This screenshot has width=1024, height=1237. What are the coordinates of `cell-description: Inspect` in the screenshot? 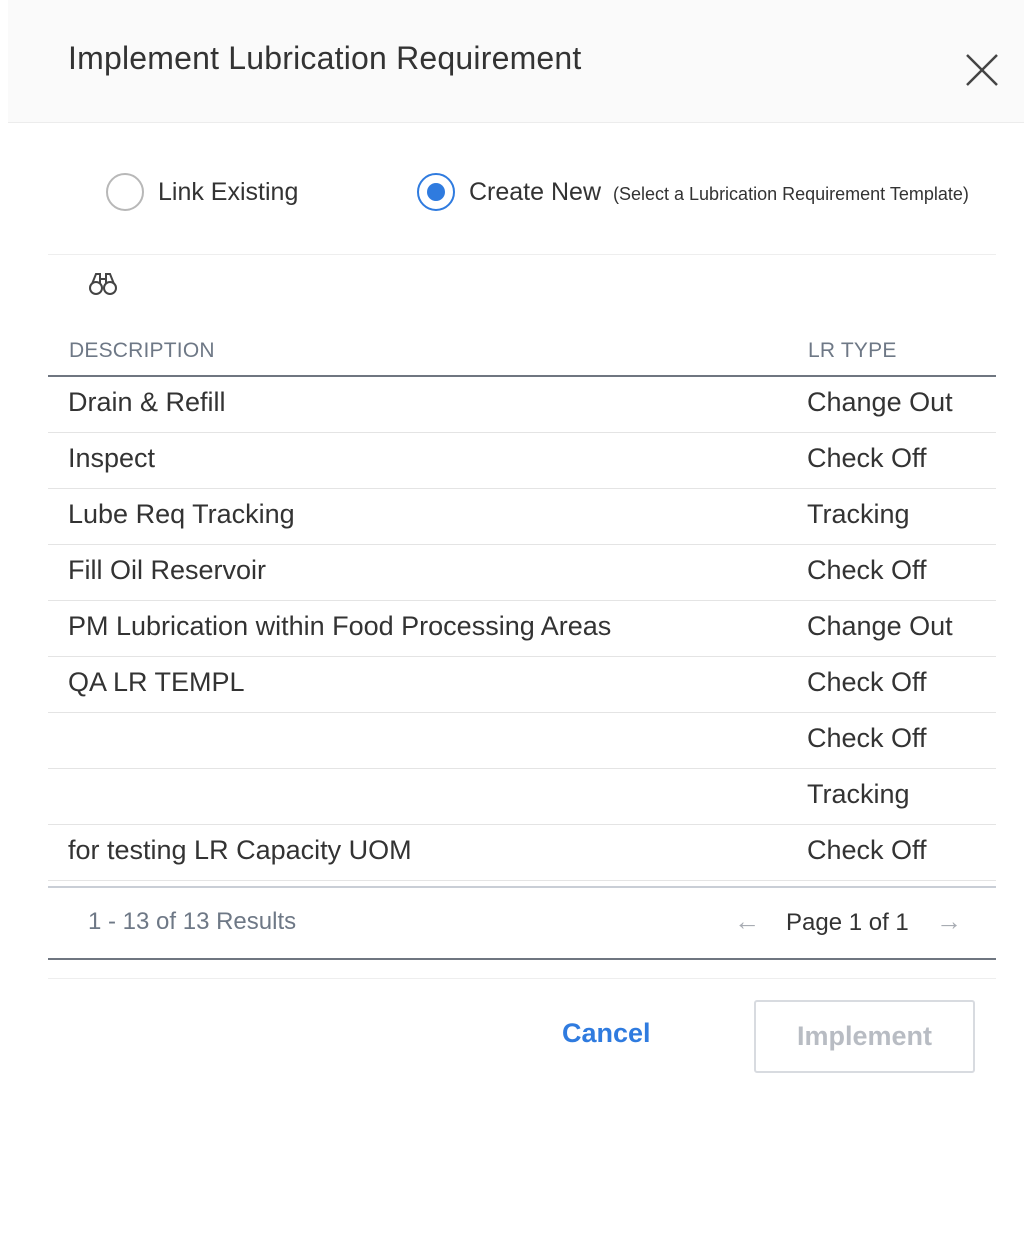 It's located at (112, 458).